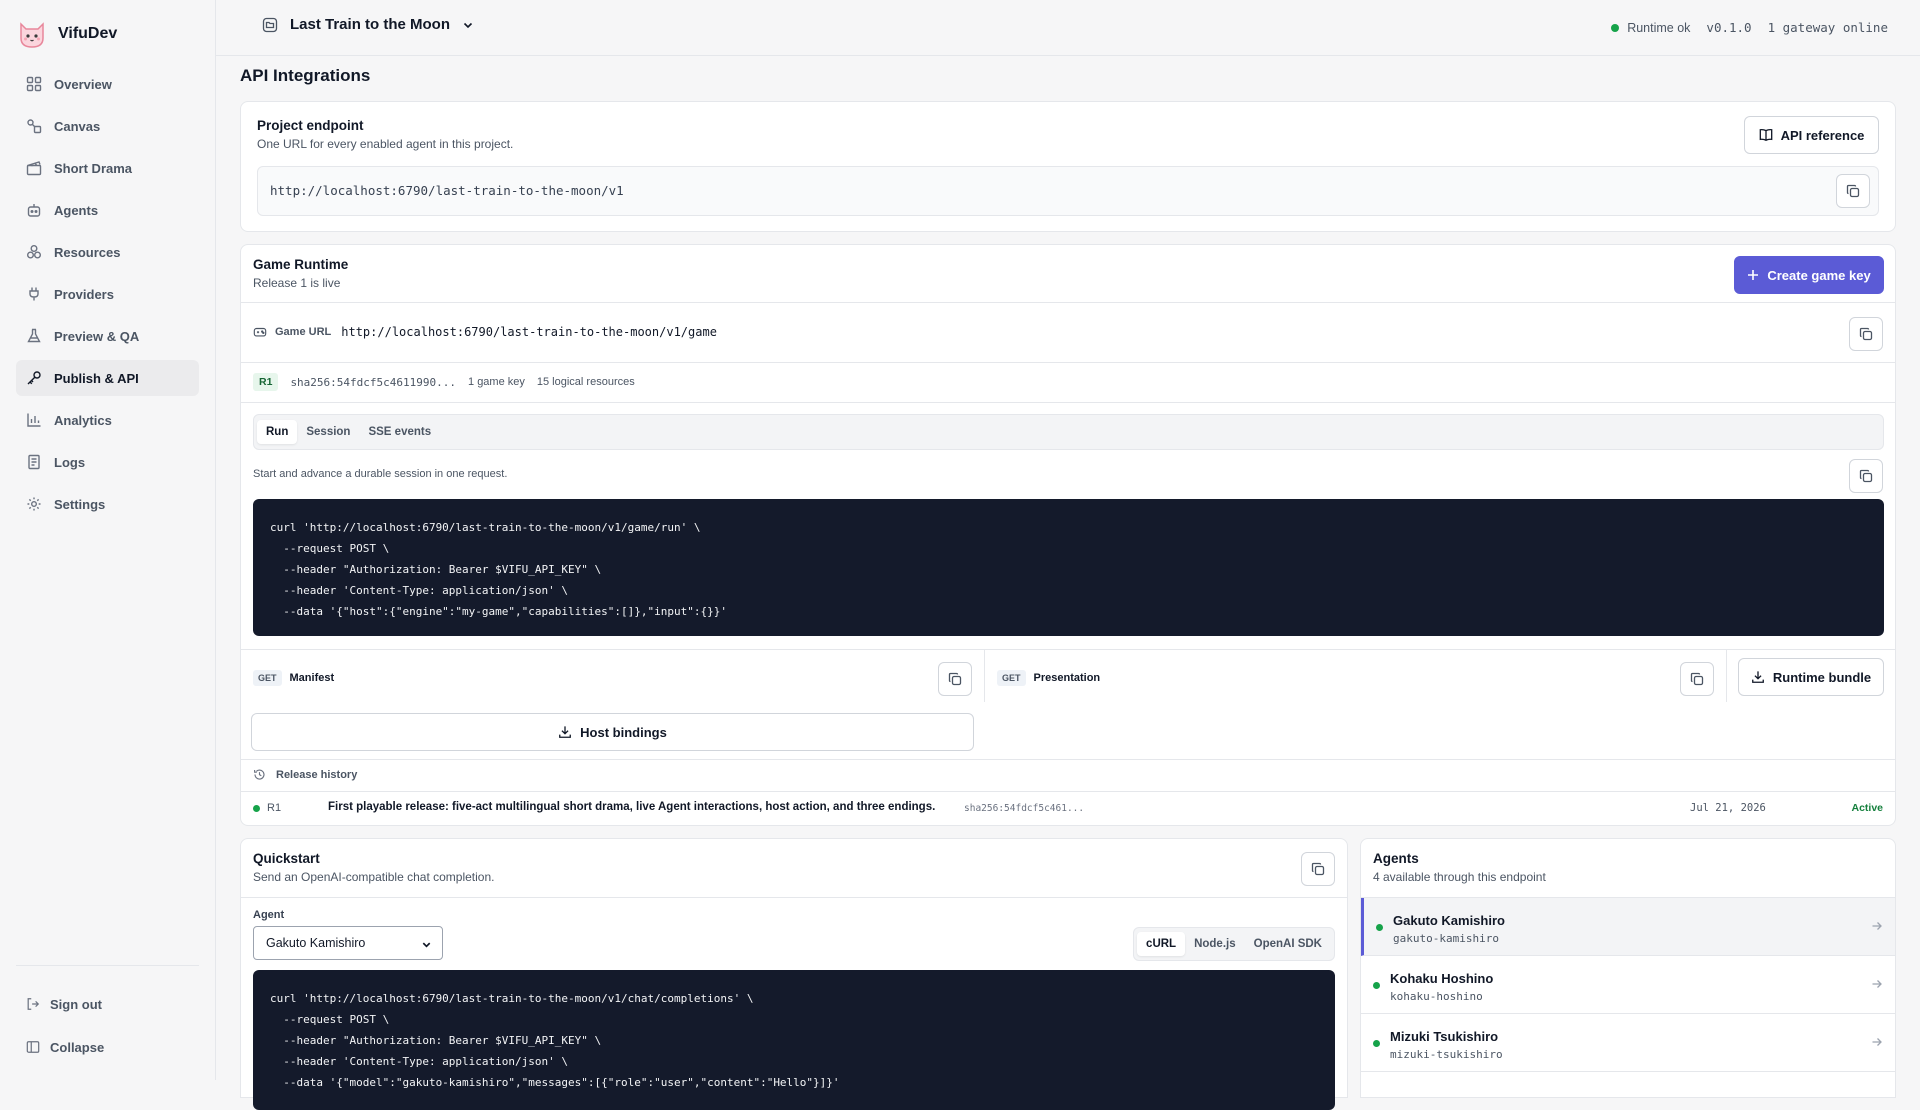 The width and height of the screenshot is (1920, 1110). I want to click on release-date: Jul 21, 2026, so click(1728, 808).